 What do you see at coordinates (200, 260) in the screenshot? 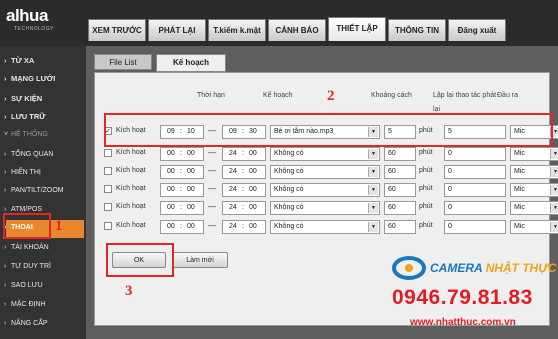
I see `refresh-button: Làm mới` at bounding box center [200, 260].